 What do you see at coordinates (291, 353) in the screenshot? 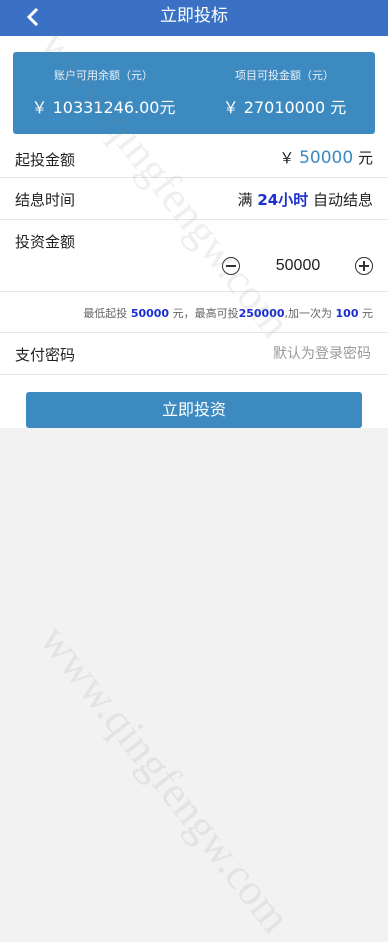
I see `password-input` at bounding box center [291, 353].